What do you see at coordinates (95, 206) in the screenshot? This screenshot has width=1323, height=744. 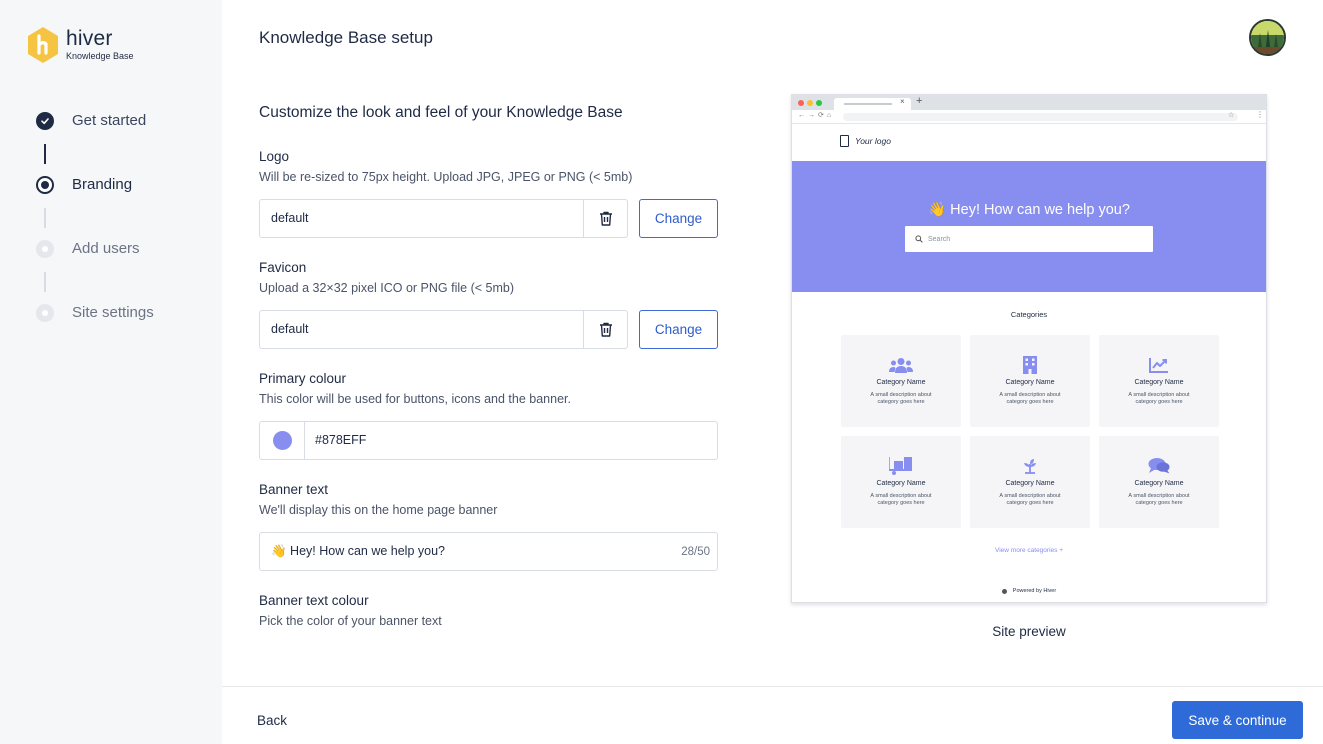 I see `step-branding: Branding` at bounding box center [95, 206].